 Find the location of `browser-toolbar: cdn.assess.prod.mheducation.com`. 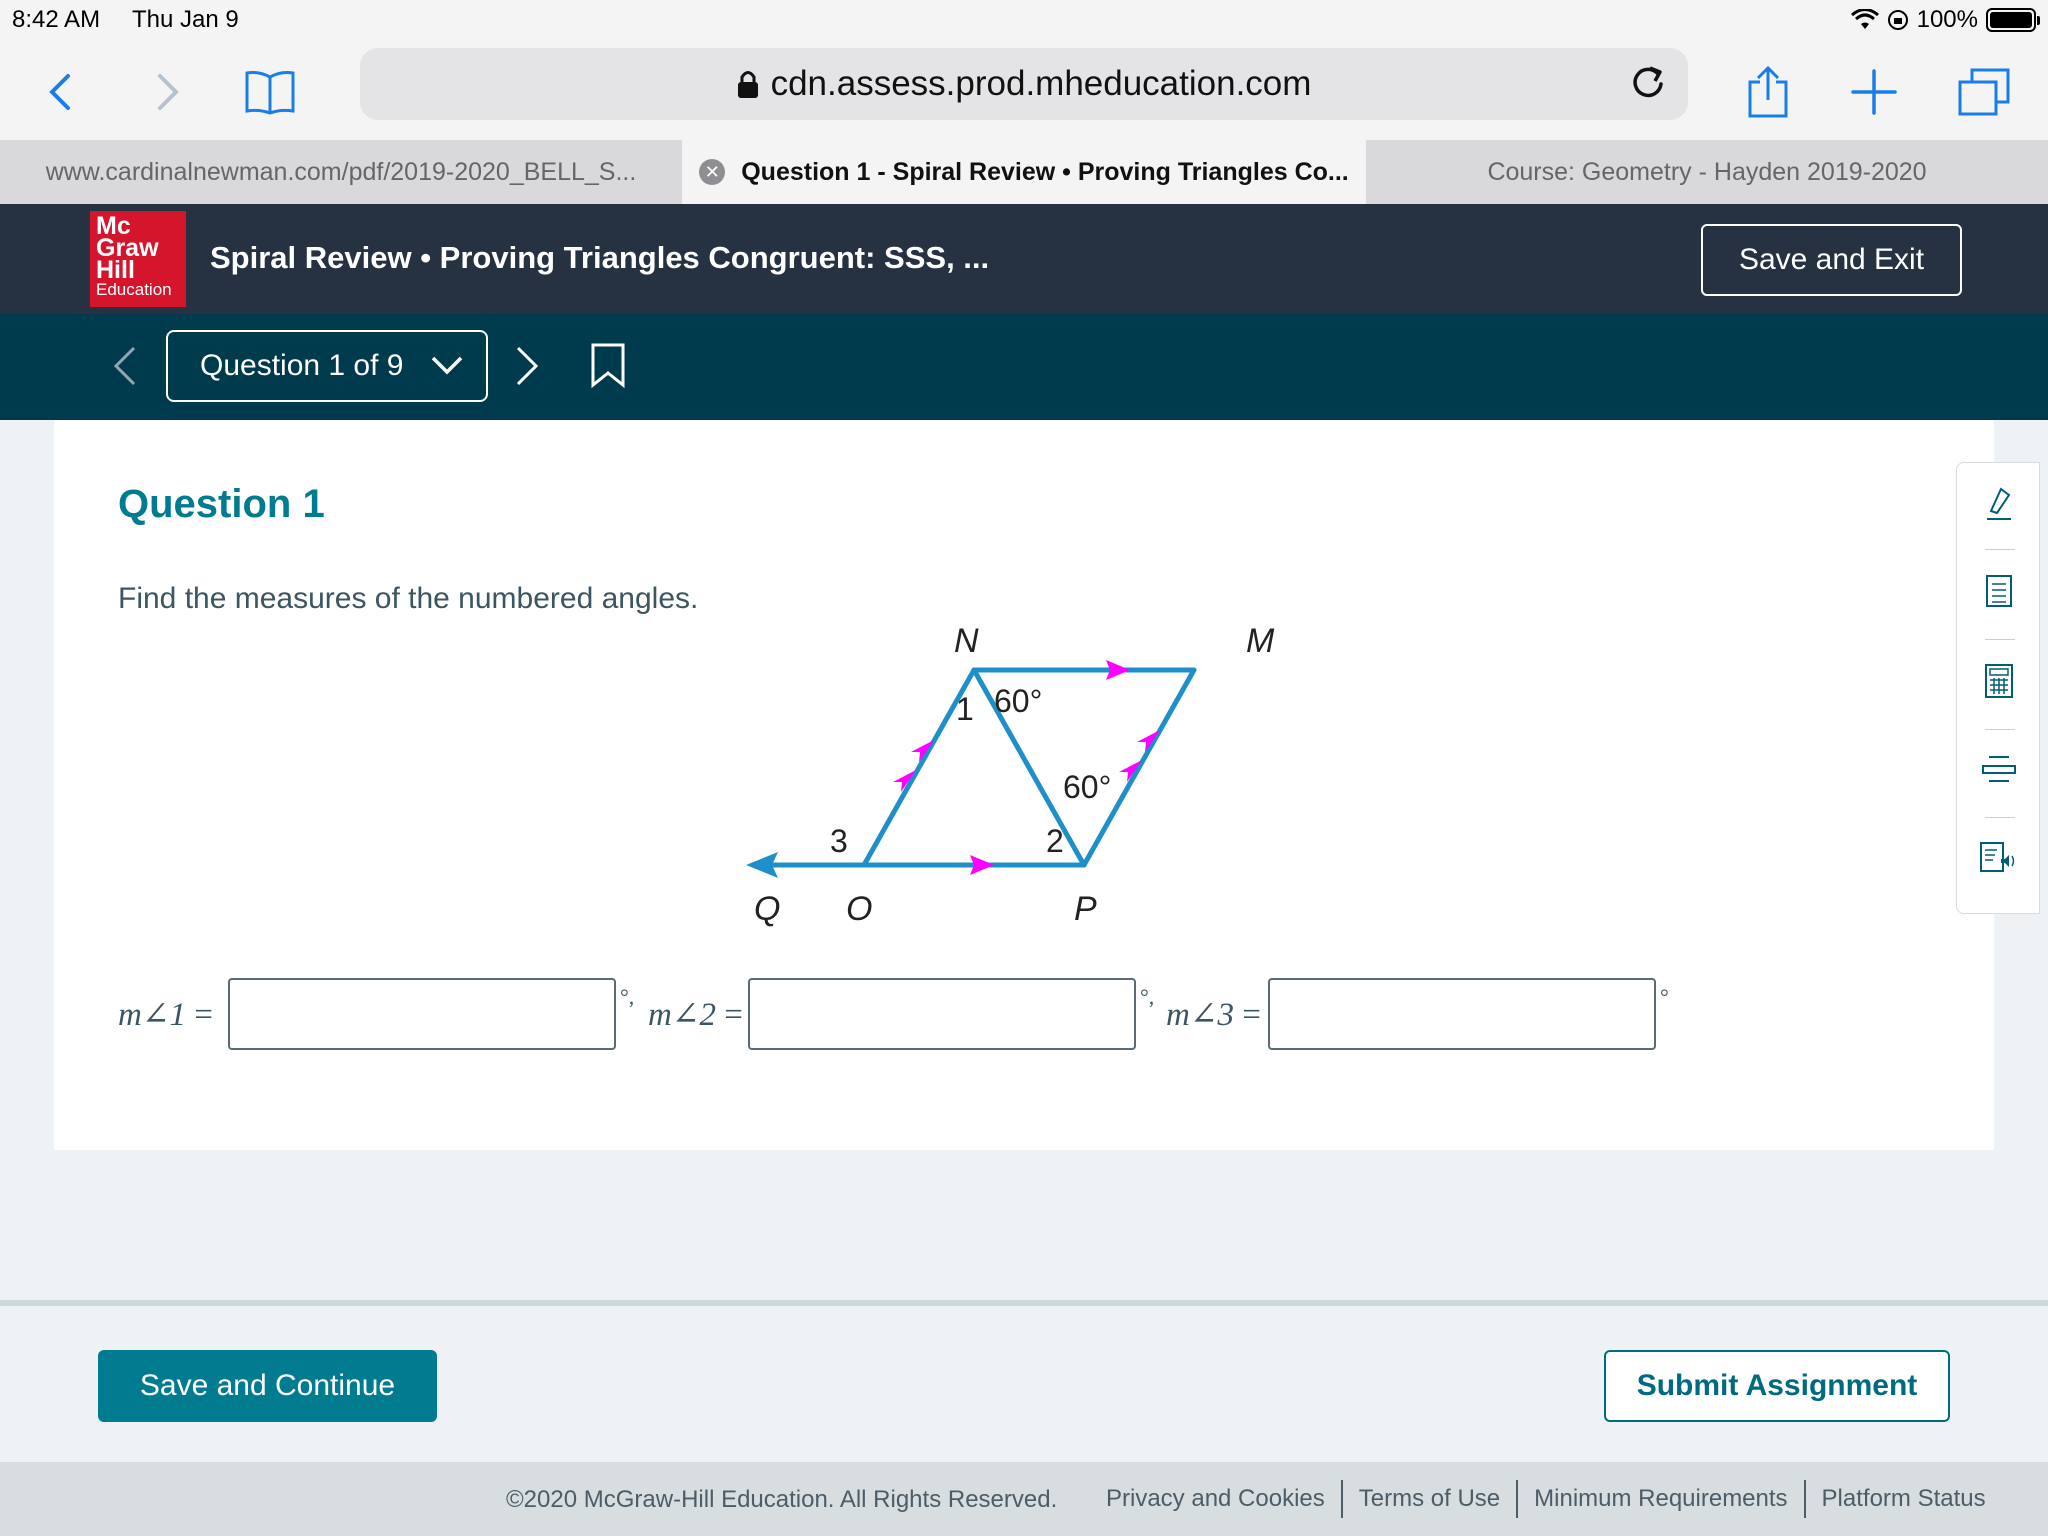

browser-toolbar: cdn.assess.prod.mheducation.com is located at coordinates (1024, 92).